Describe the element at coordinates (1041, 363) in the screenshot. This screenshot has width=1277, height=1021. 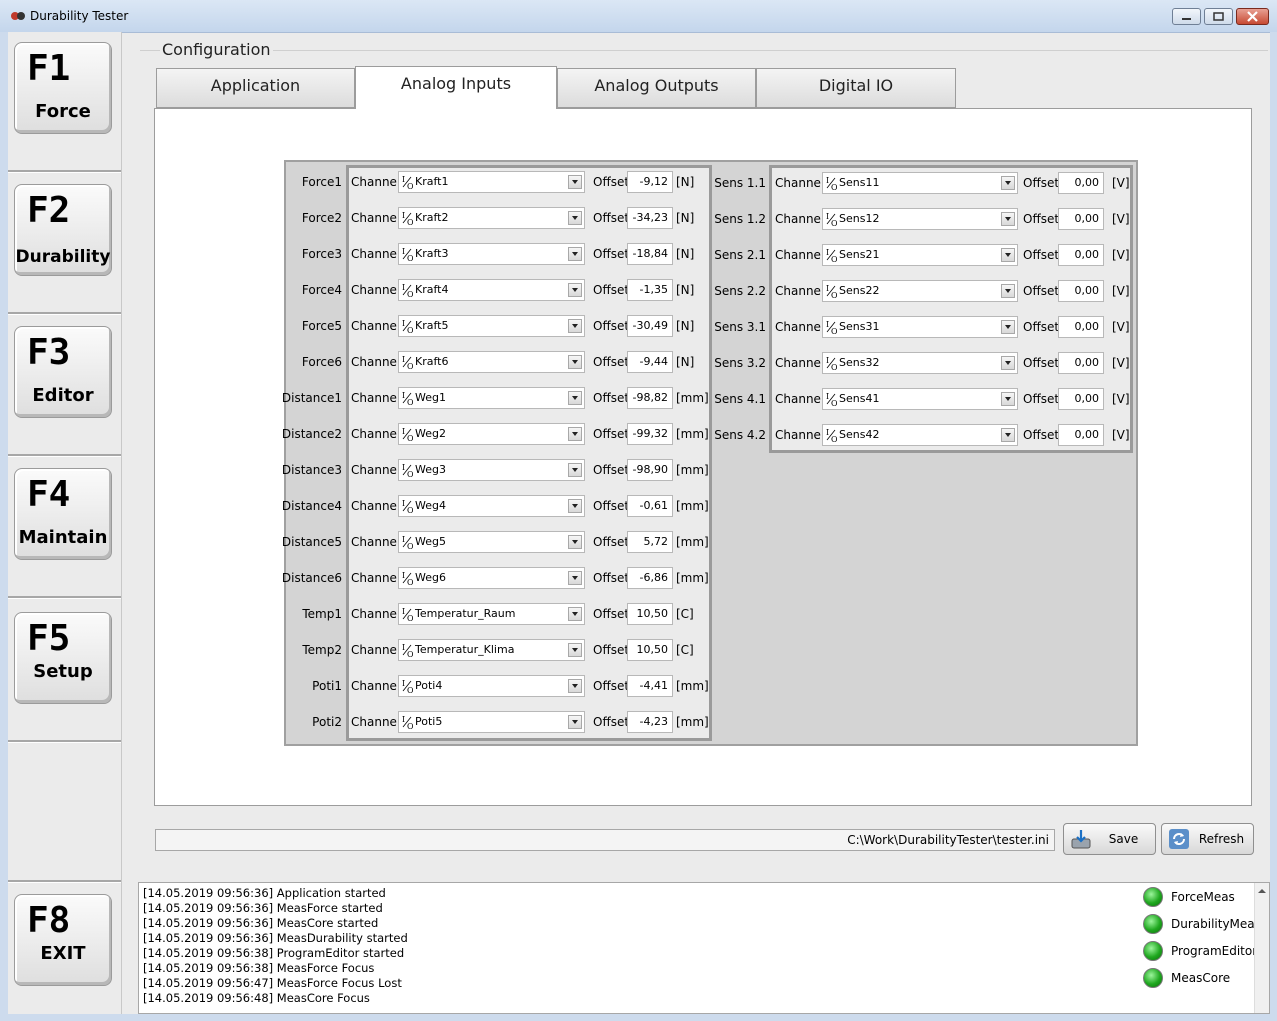
I see `offset-label: Offset` at that location.